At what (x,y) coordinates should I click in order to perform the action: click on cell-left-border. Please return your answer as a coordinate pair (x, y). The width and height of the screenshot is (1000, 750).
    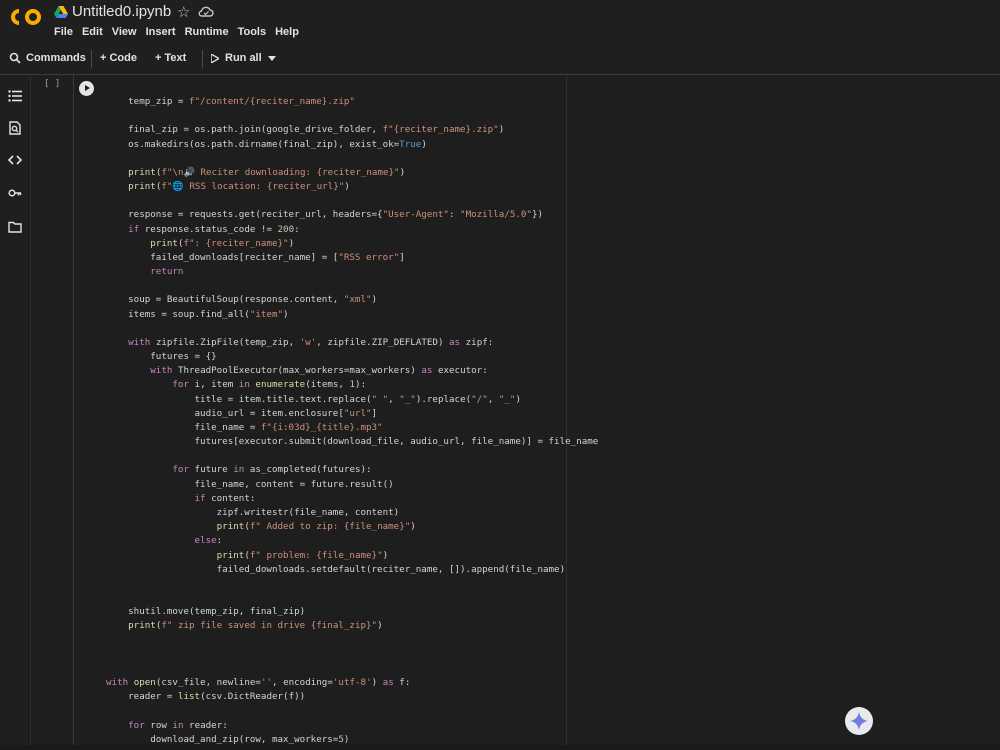
    Looking at the image, I should click on (73, 412).